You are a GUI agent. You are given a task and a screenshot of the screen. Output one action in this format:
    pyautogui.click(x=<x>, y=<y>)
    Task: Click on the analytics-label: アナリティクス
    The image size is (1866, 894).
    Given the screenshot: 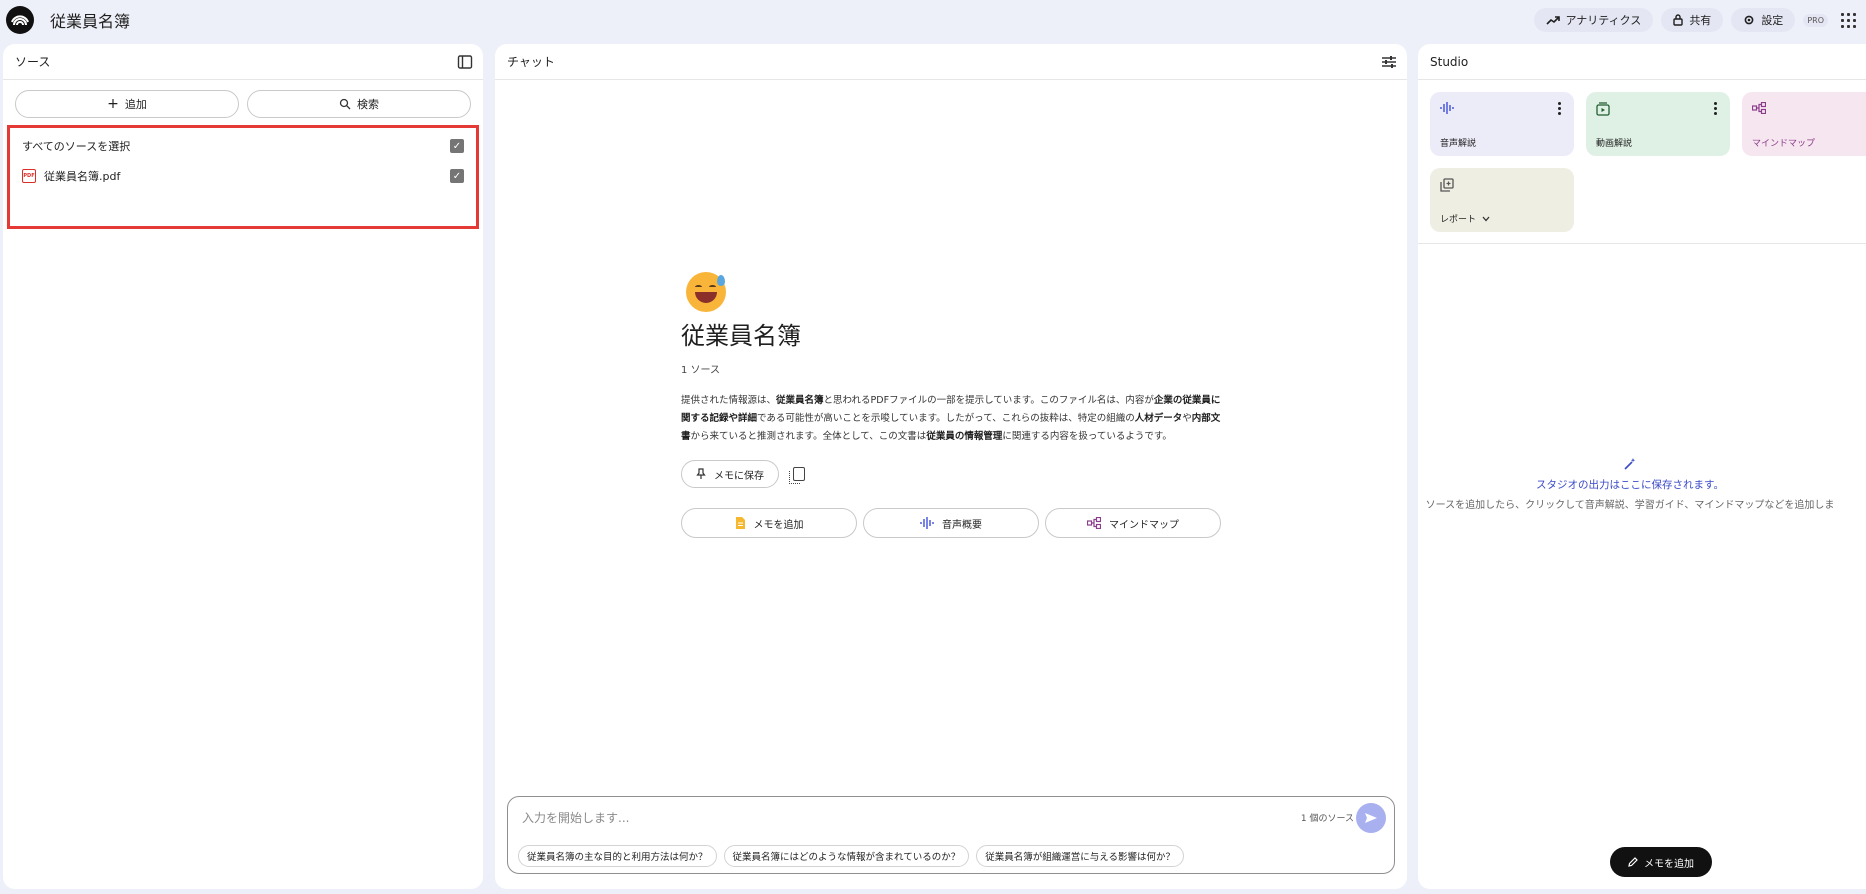 What is the action you would take?
    pyautogui.click(x=1603, y=20)
    